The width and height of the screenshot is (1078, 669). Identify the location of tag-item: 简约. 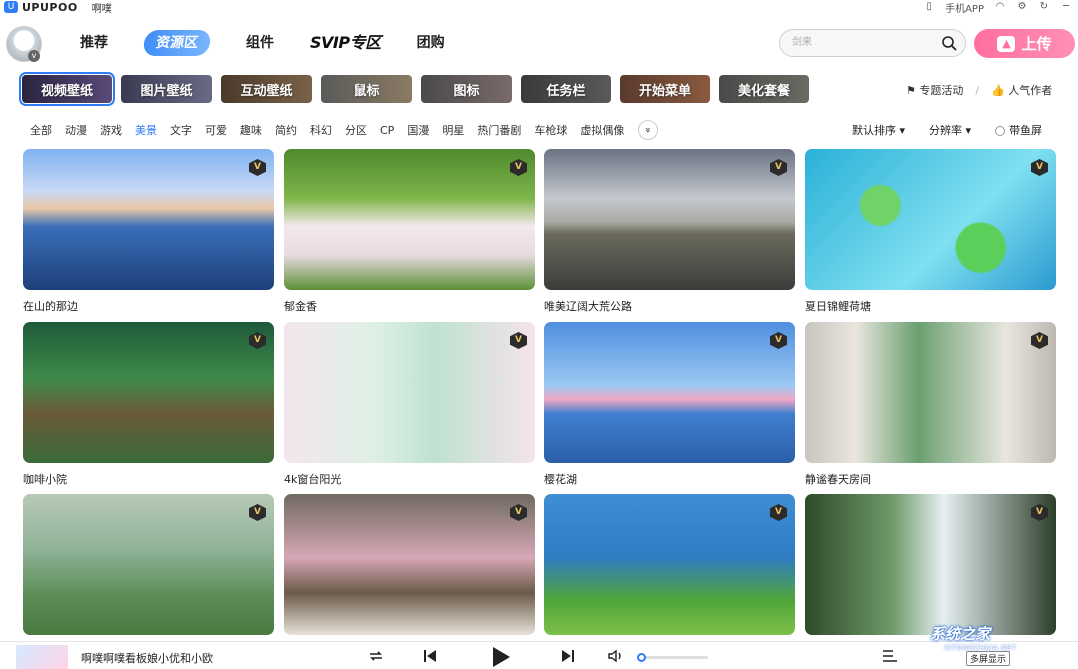
(286, 130).